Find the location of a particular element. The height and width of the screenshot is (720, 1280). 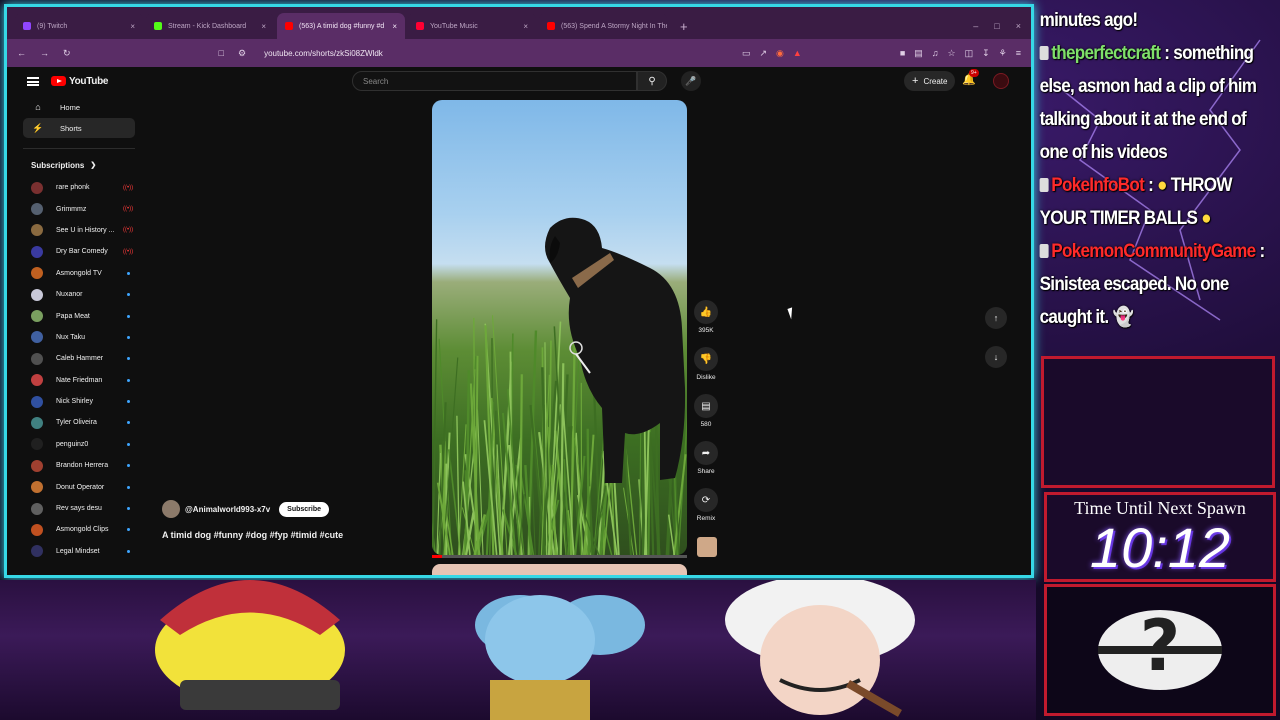

browser-tab: (9) Twitch × is located at coordinates (79, 26).